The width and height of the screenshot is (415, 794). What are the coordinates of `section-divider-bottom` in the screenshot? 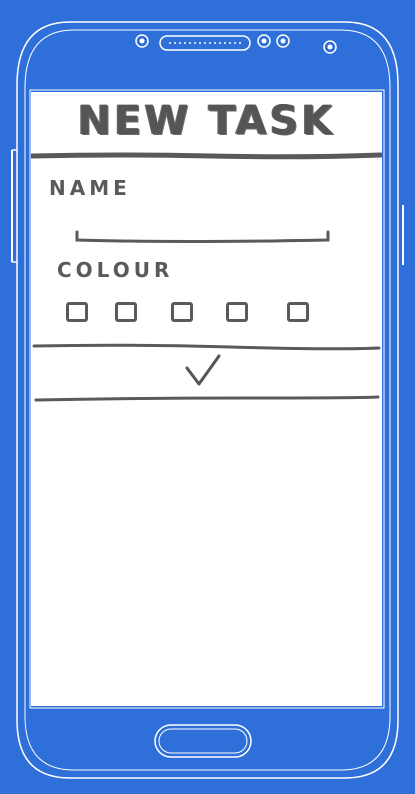 It's located at (207, 398).